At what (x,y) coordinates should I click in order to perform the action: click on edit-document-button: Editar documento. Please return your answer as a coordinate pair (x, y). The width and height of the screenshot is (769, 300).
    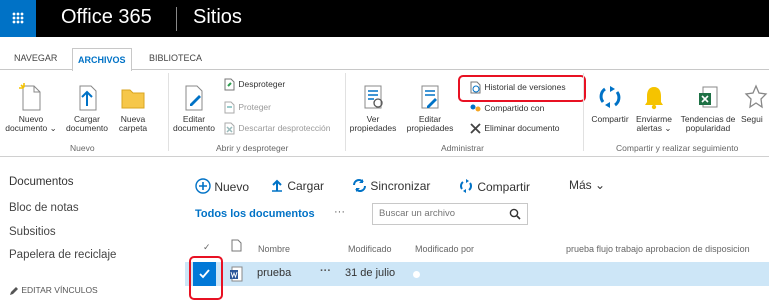
    Looking at the image, I should click on (194, 107).